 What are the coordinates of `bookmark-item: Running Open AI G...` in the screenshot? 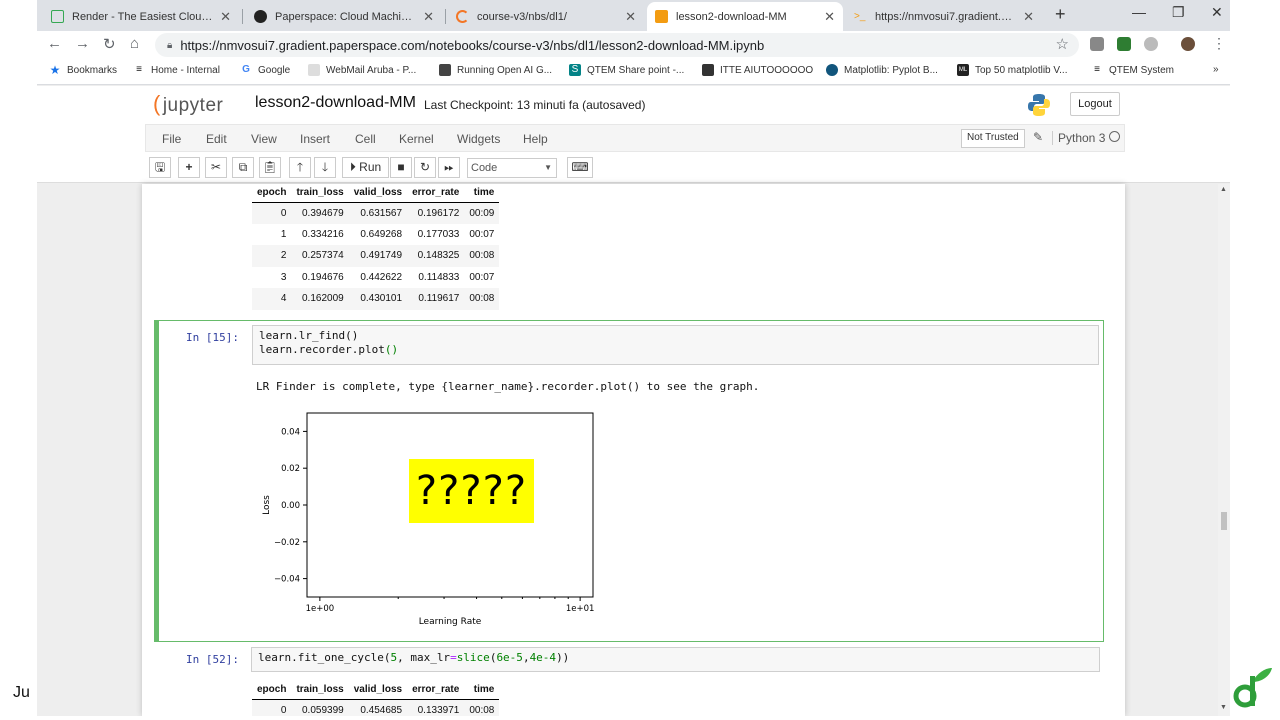 It's located at (495, 70).